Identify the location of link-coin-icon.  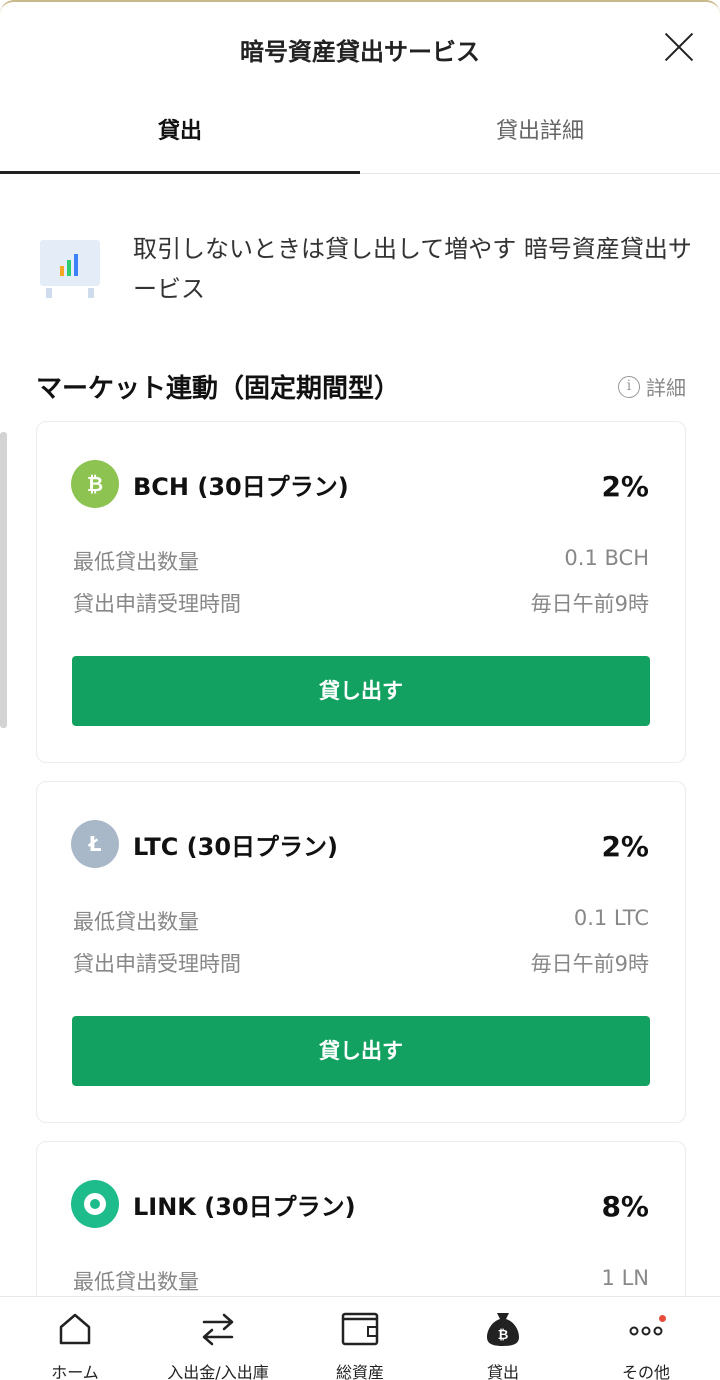
(95, 1204).